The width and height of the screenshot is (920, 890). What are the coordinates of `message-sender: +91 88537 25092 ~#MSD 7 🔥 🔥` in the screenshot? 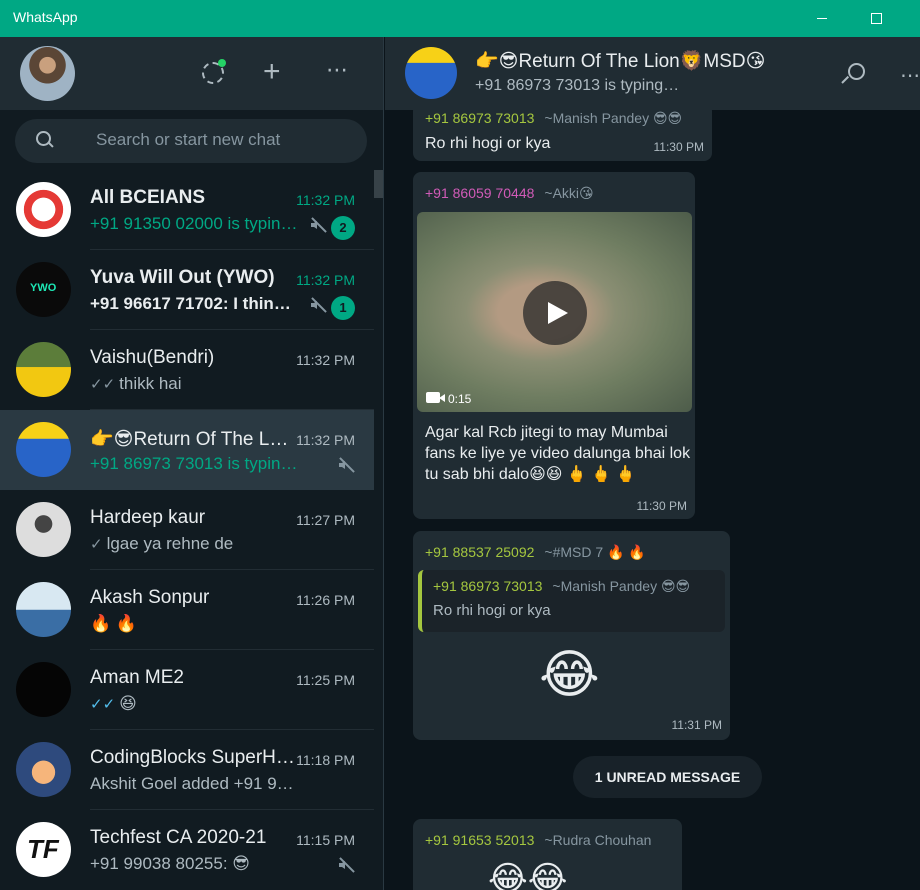 It's located at (535, 552).